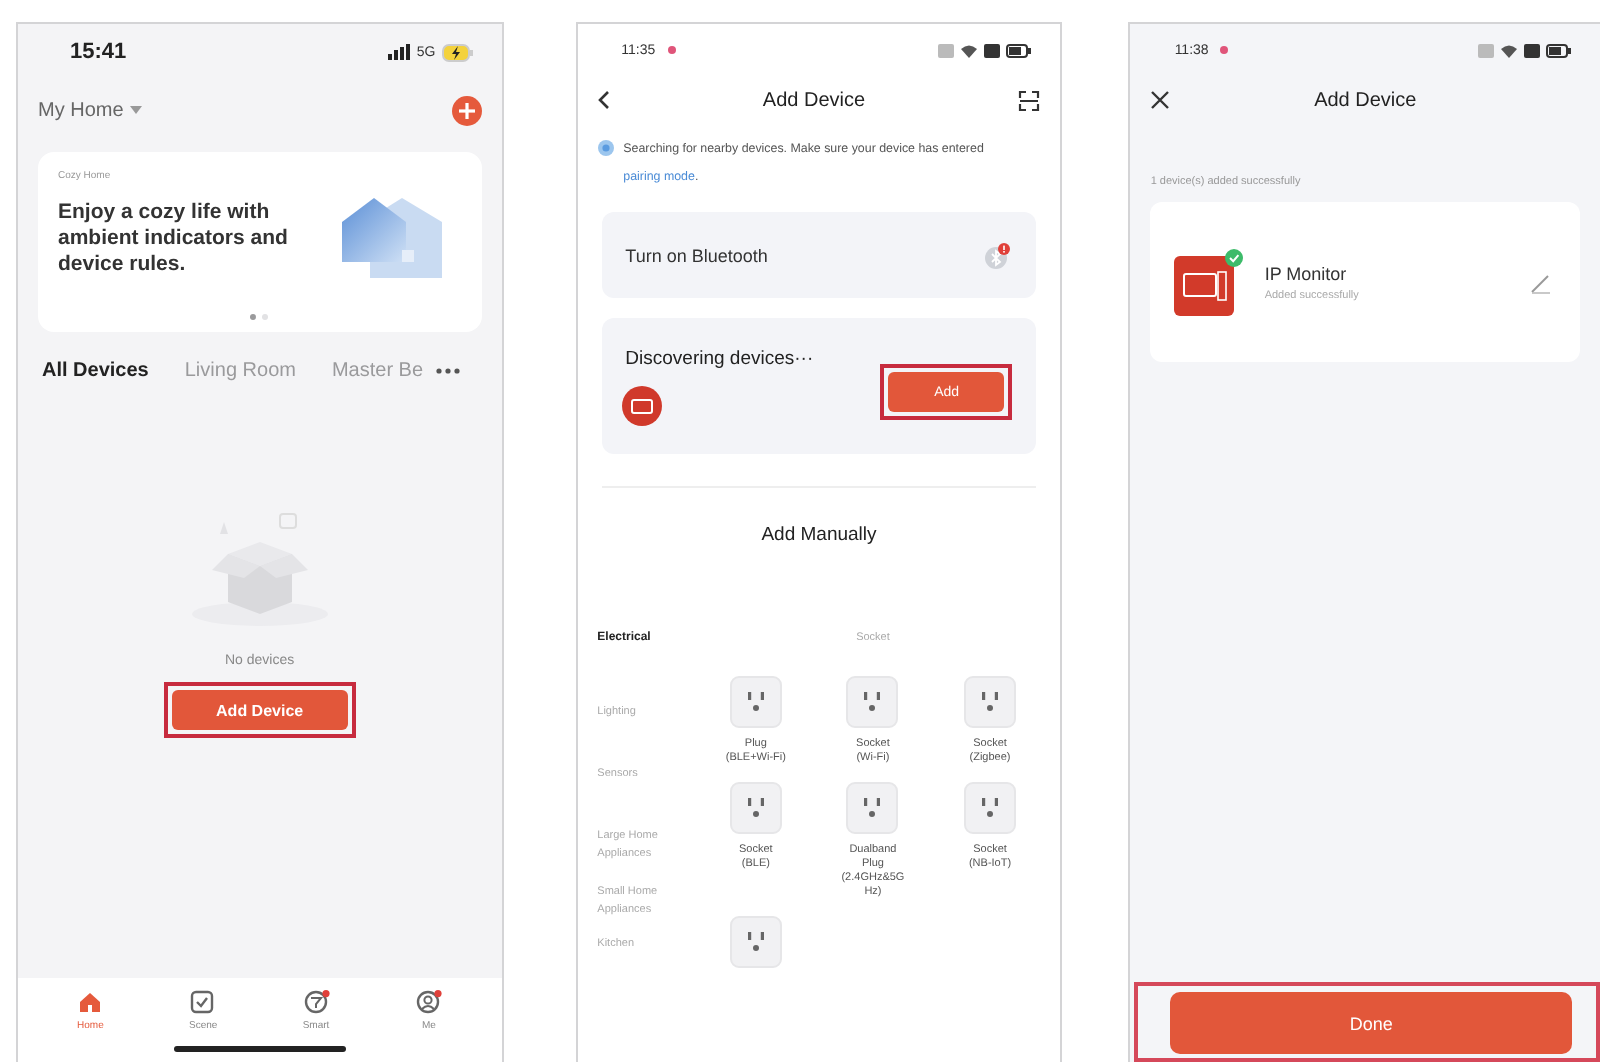  What do you see at coordinates (203, 1002) in the screenshot?
I see `checkbox-icon` at bounding box center [203, 1002].